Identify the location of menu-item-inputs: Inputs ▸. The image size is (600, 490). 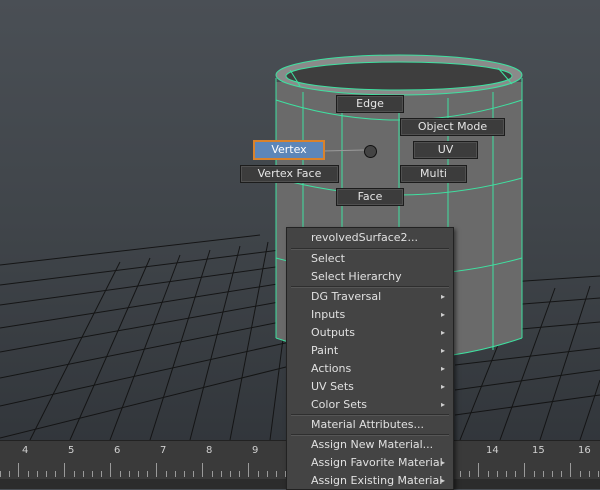
(370, 315).